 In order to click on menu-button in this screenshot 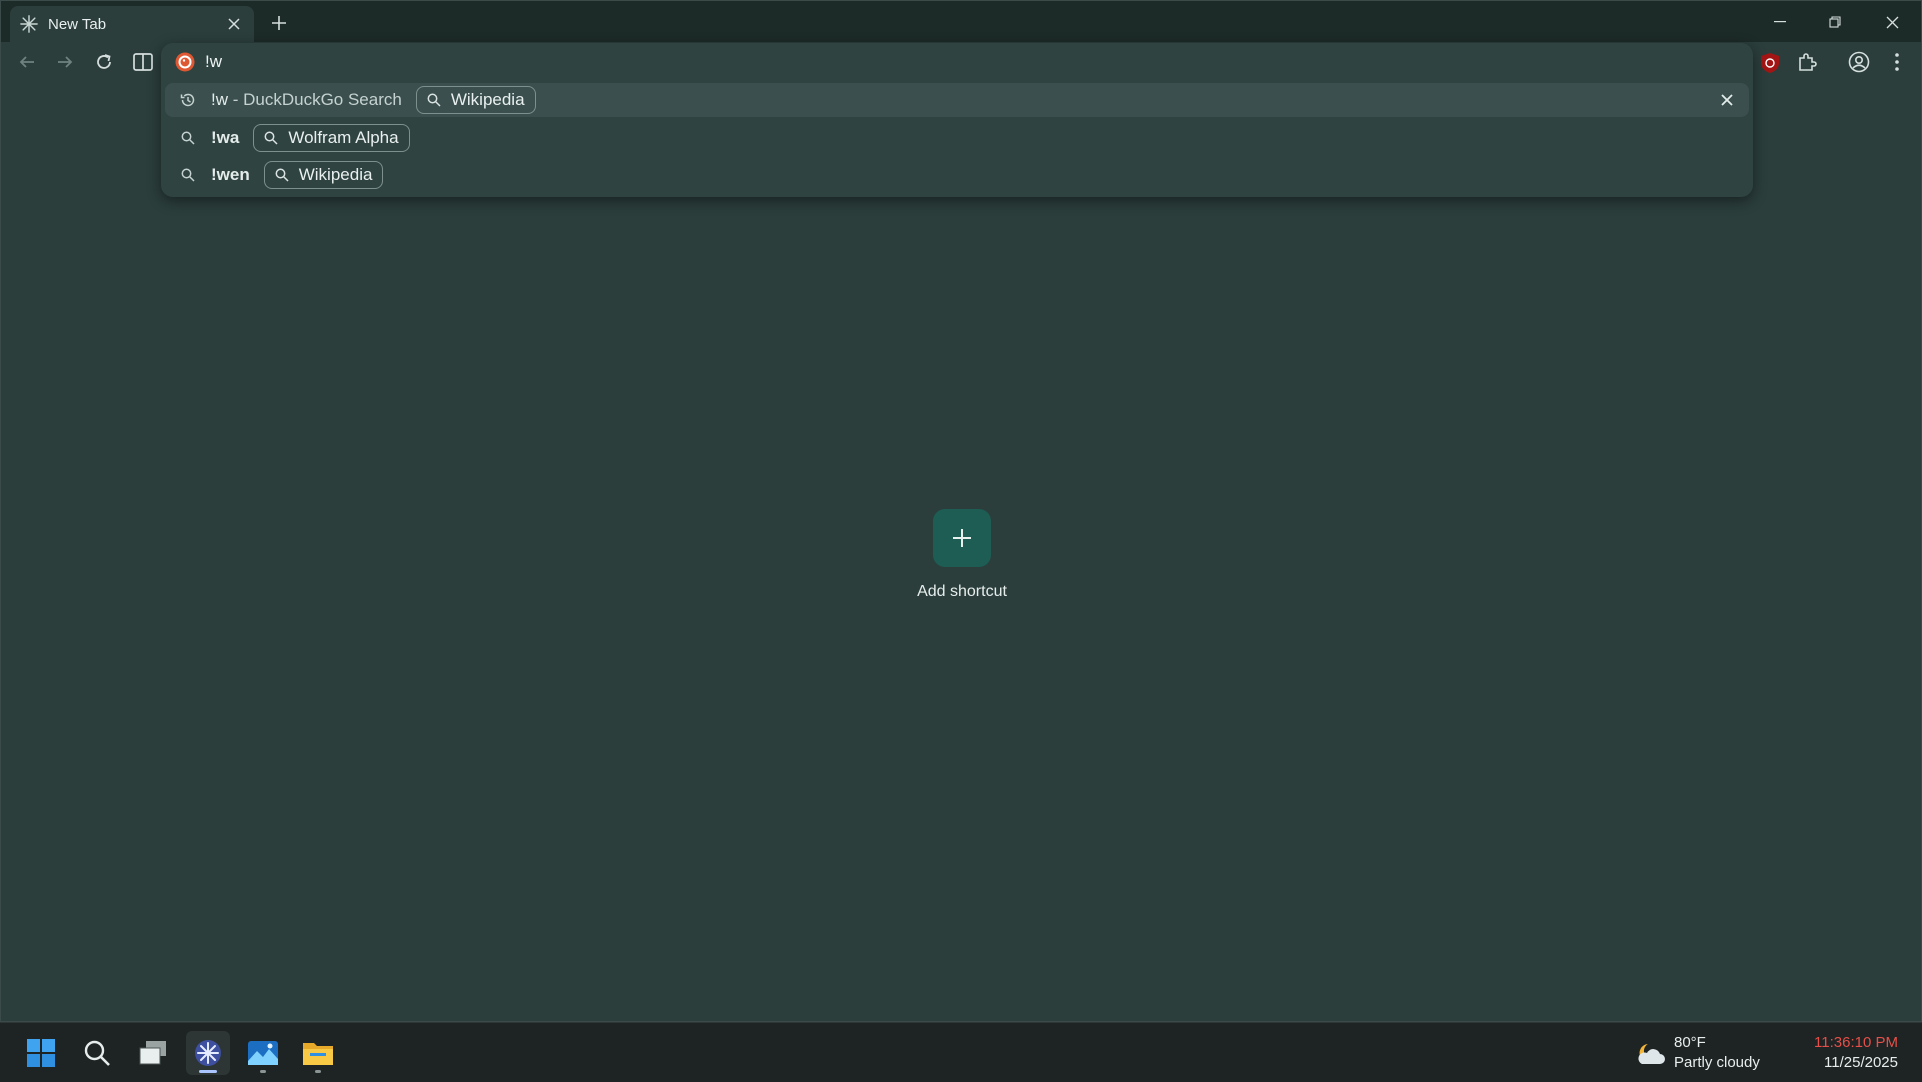, I will do `click(1897, 62)`.